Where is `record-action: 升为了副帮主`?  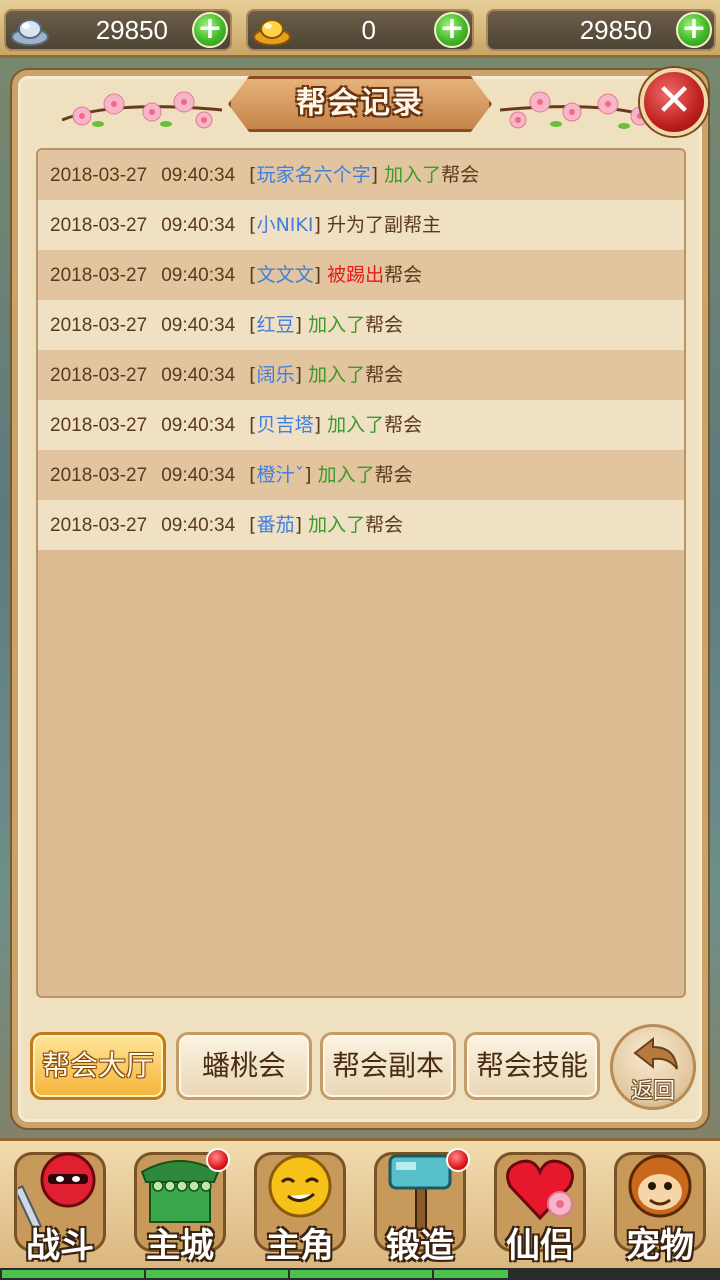
record-action: 升为了副帮主 is located at coordinates (383, 225).